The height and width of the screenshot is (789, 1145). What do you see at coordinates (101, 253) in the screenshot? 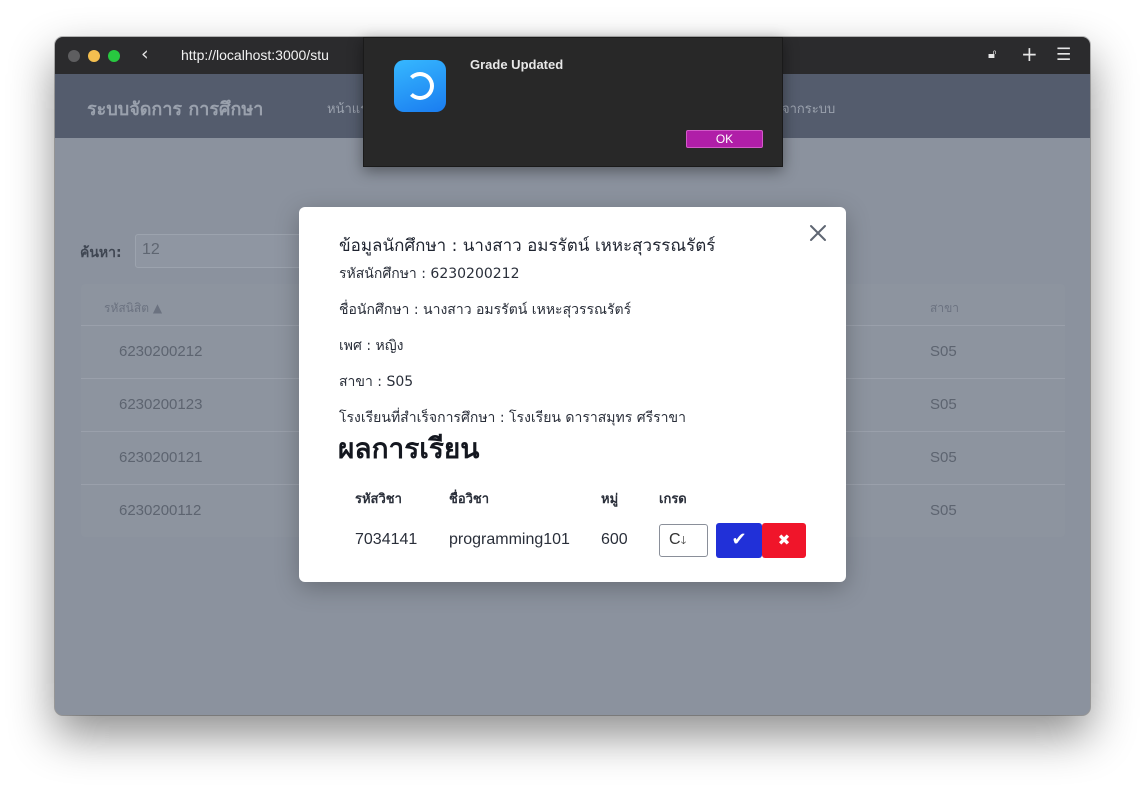
I see `search-label: ค้นหา:` at bounding box center [101, 253].